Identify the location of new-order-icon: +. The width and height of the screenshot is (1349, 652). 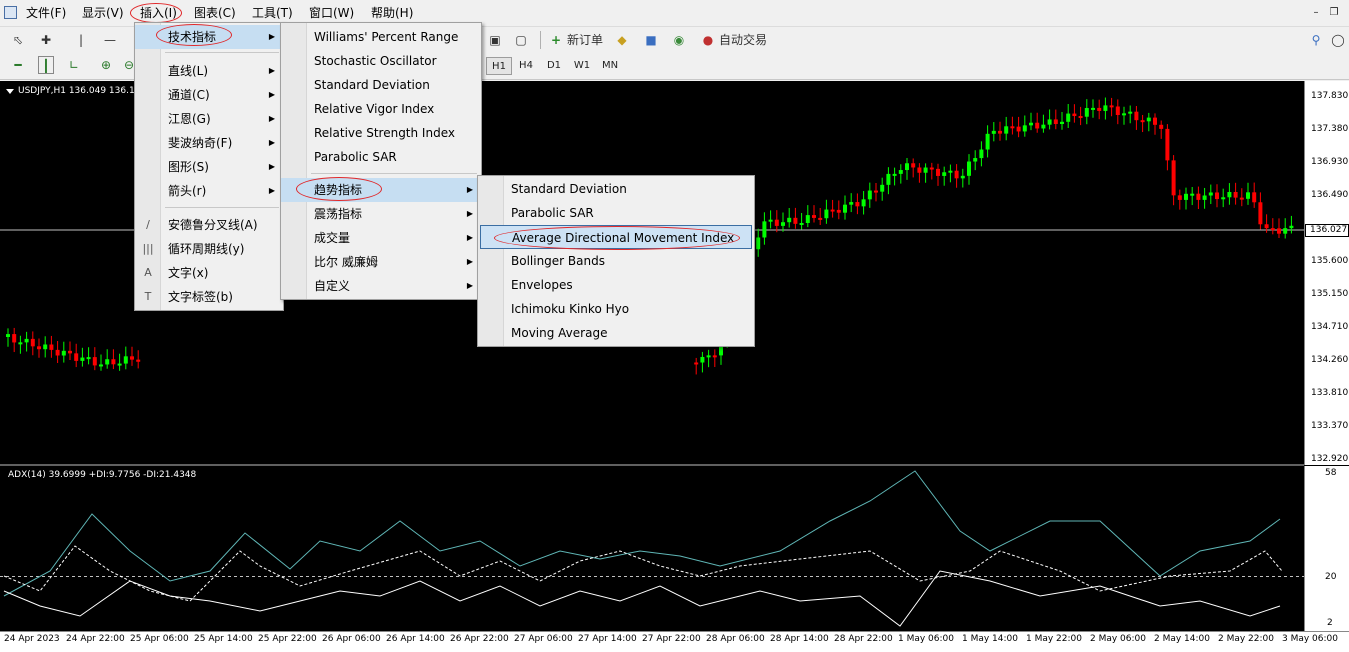
(556, 40).